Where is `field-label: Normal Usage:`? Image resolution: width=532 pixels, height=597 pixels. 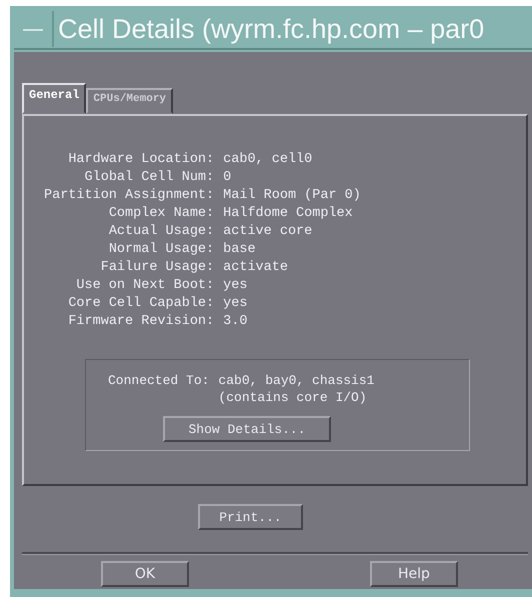
field-label: Normal Usage: is located at coordinates (161, 250).